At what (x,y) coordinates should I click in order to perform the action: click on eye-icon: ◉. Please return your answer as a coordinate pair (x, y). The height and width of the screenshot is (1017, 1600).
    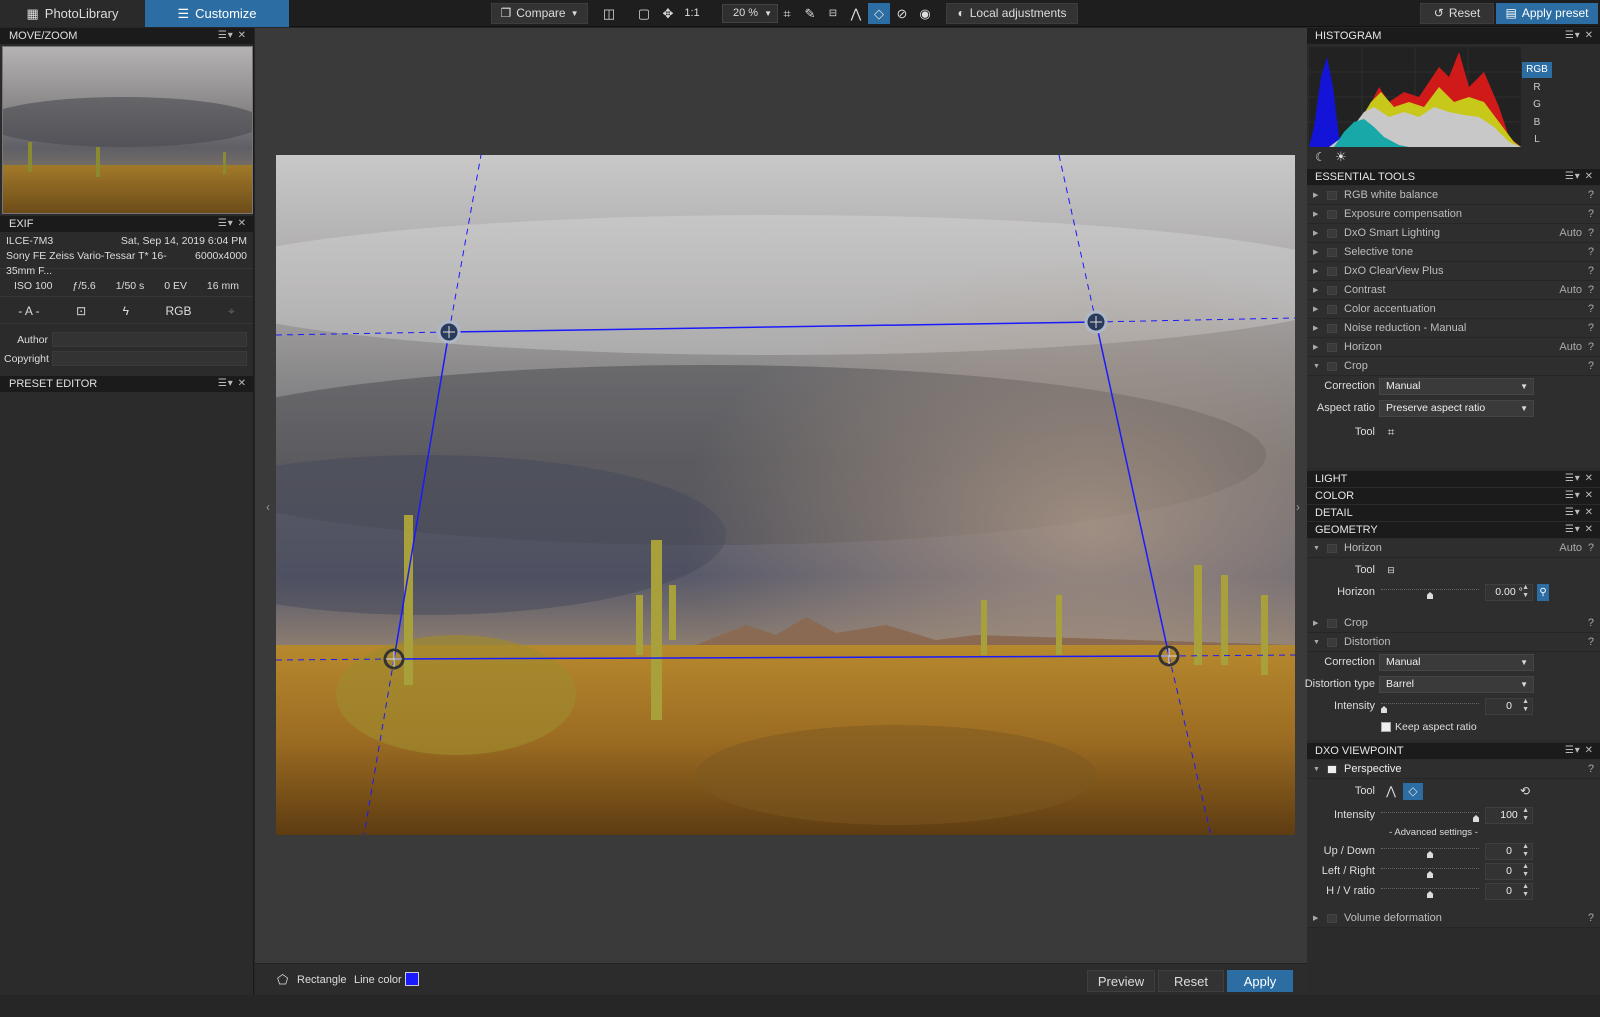
    Looking at the image, I should click on (925, 13).